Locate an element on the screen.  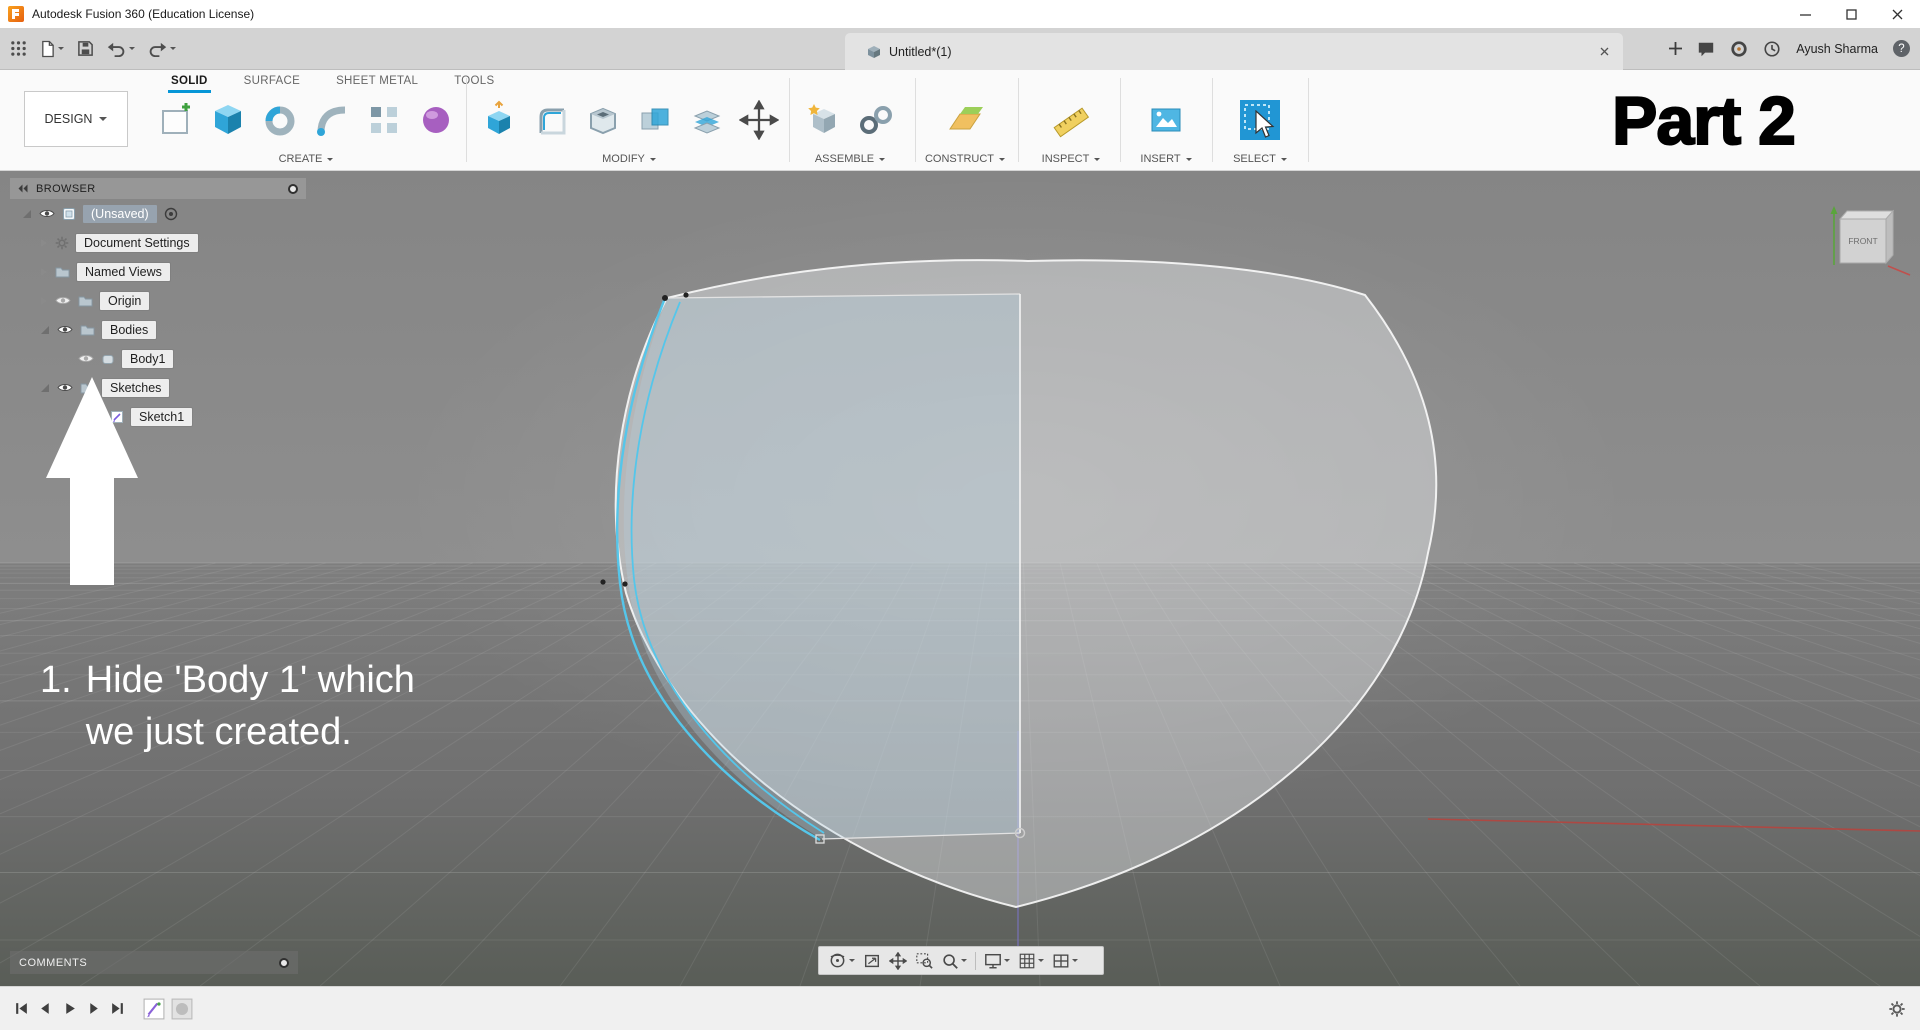
viewports-button is located at coordinates (1065, 961).